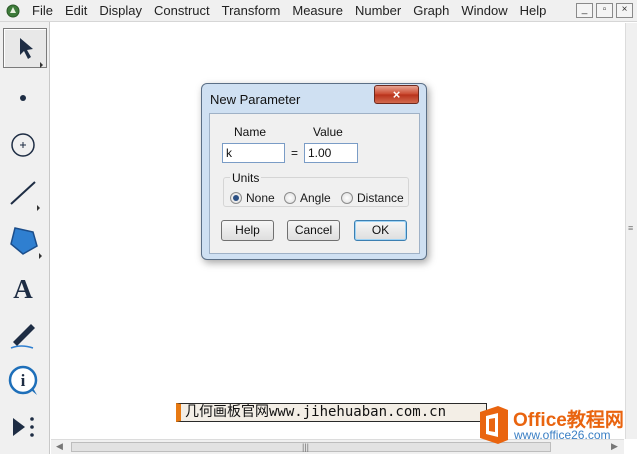 This screenshot has width=637, height=454. I want to click on arrow-icon, so click(31, 53).